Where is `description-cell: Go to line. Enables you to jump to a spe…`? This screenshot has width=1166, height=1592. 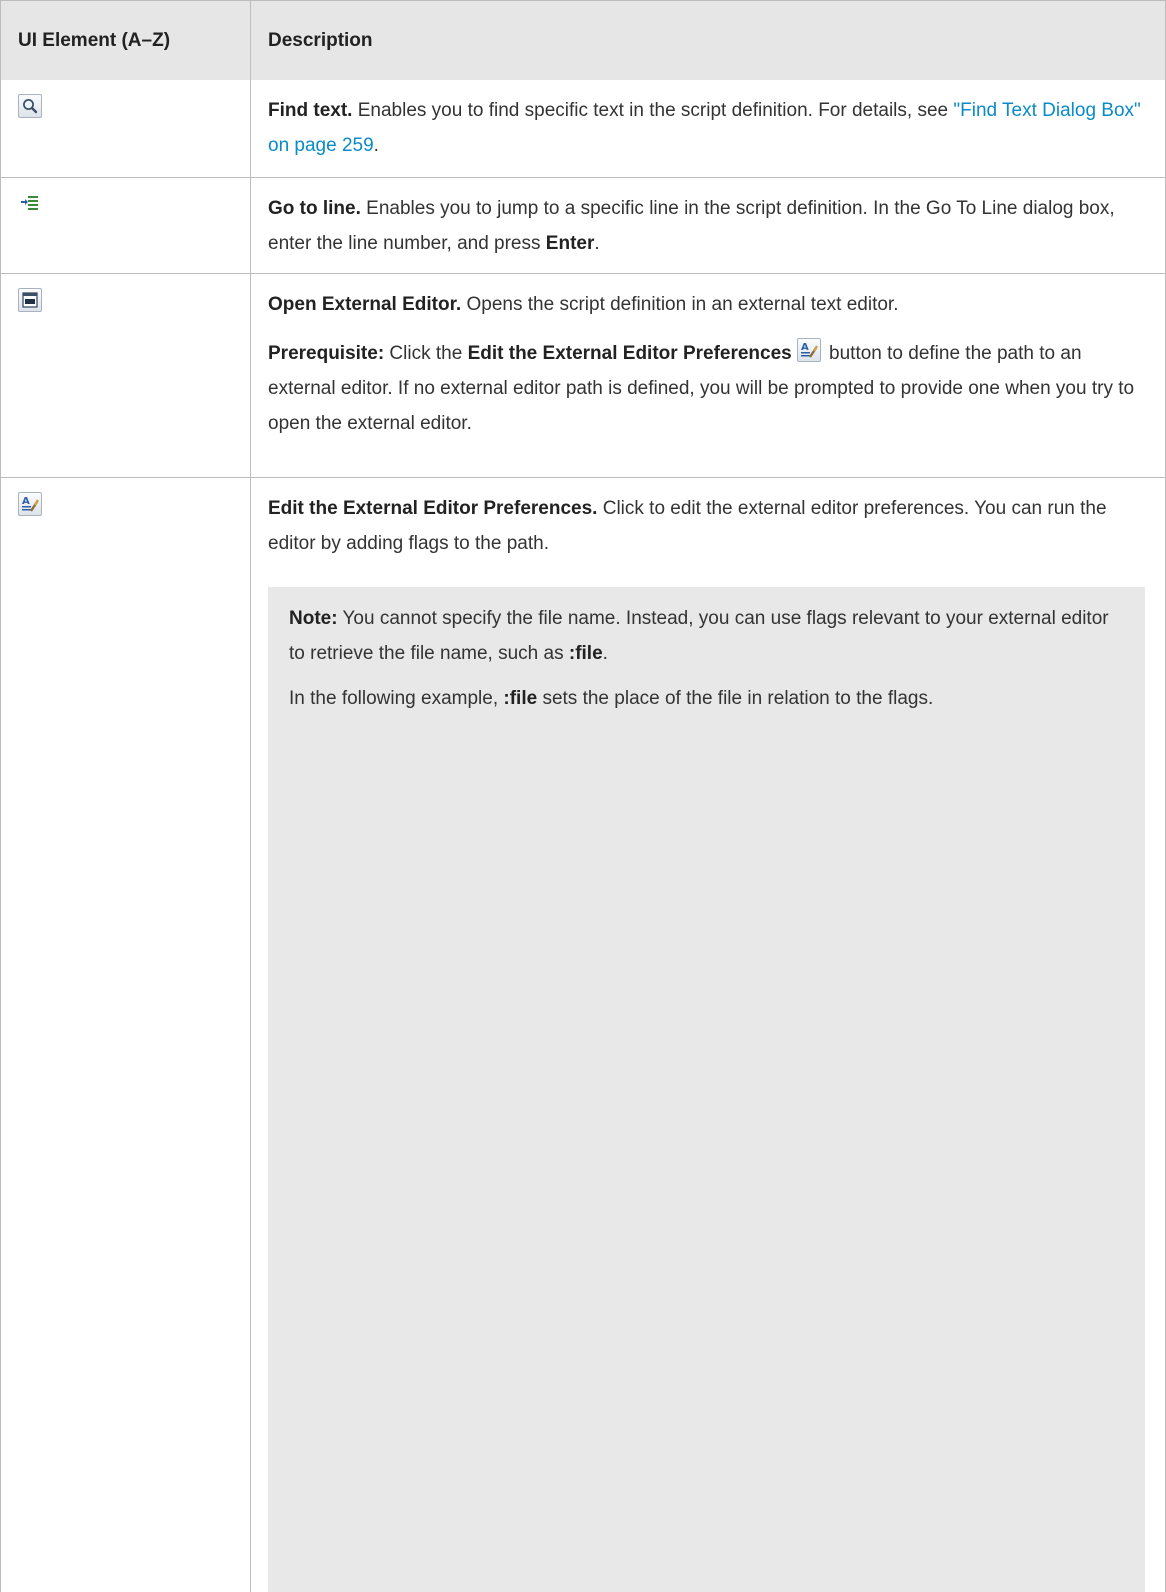
description-cell: Go to line. Enables you to jump to a spe… is located at coordinates (708, 225).